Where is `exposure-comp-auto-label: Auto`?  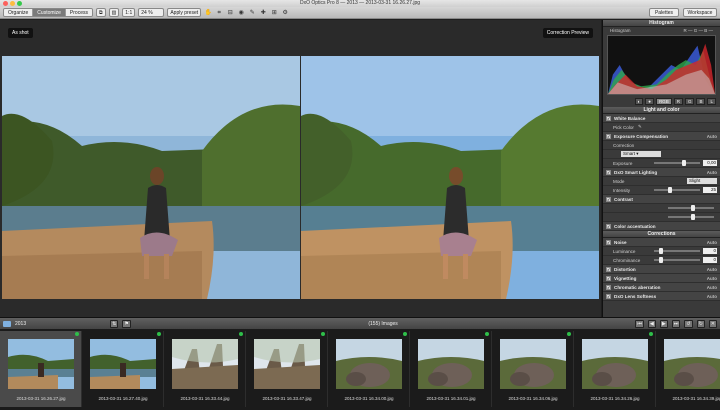
exposure-comp-auto-label: Auto is located at coordinates (712, 136).